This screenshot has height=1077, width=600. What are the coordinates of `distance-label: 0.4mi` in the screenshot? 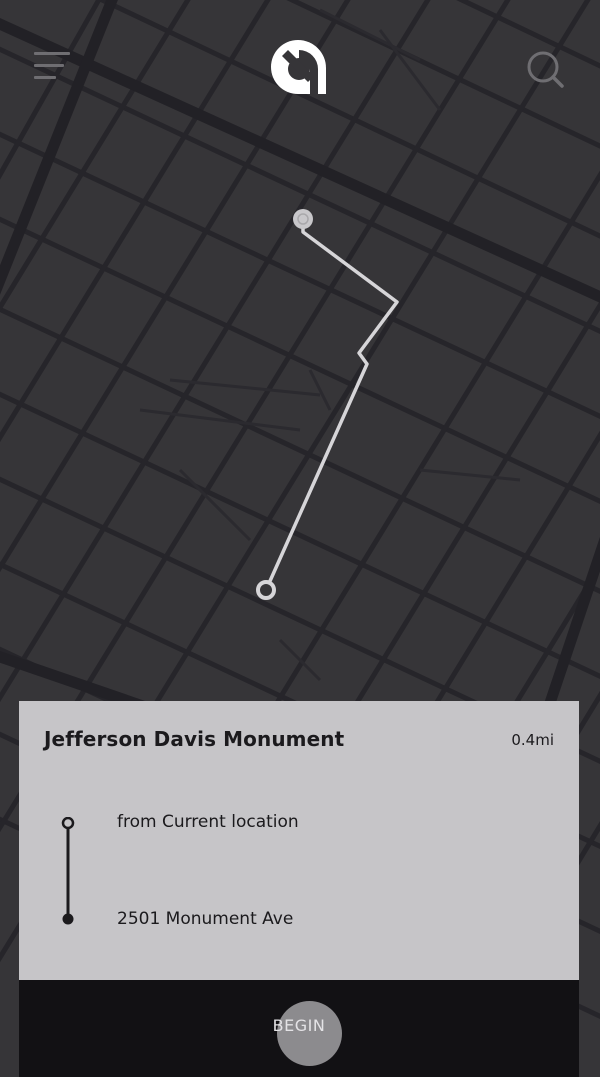 It's located at (532, 740).